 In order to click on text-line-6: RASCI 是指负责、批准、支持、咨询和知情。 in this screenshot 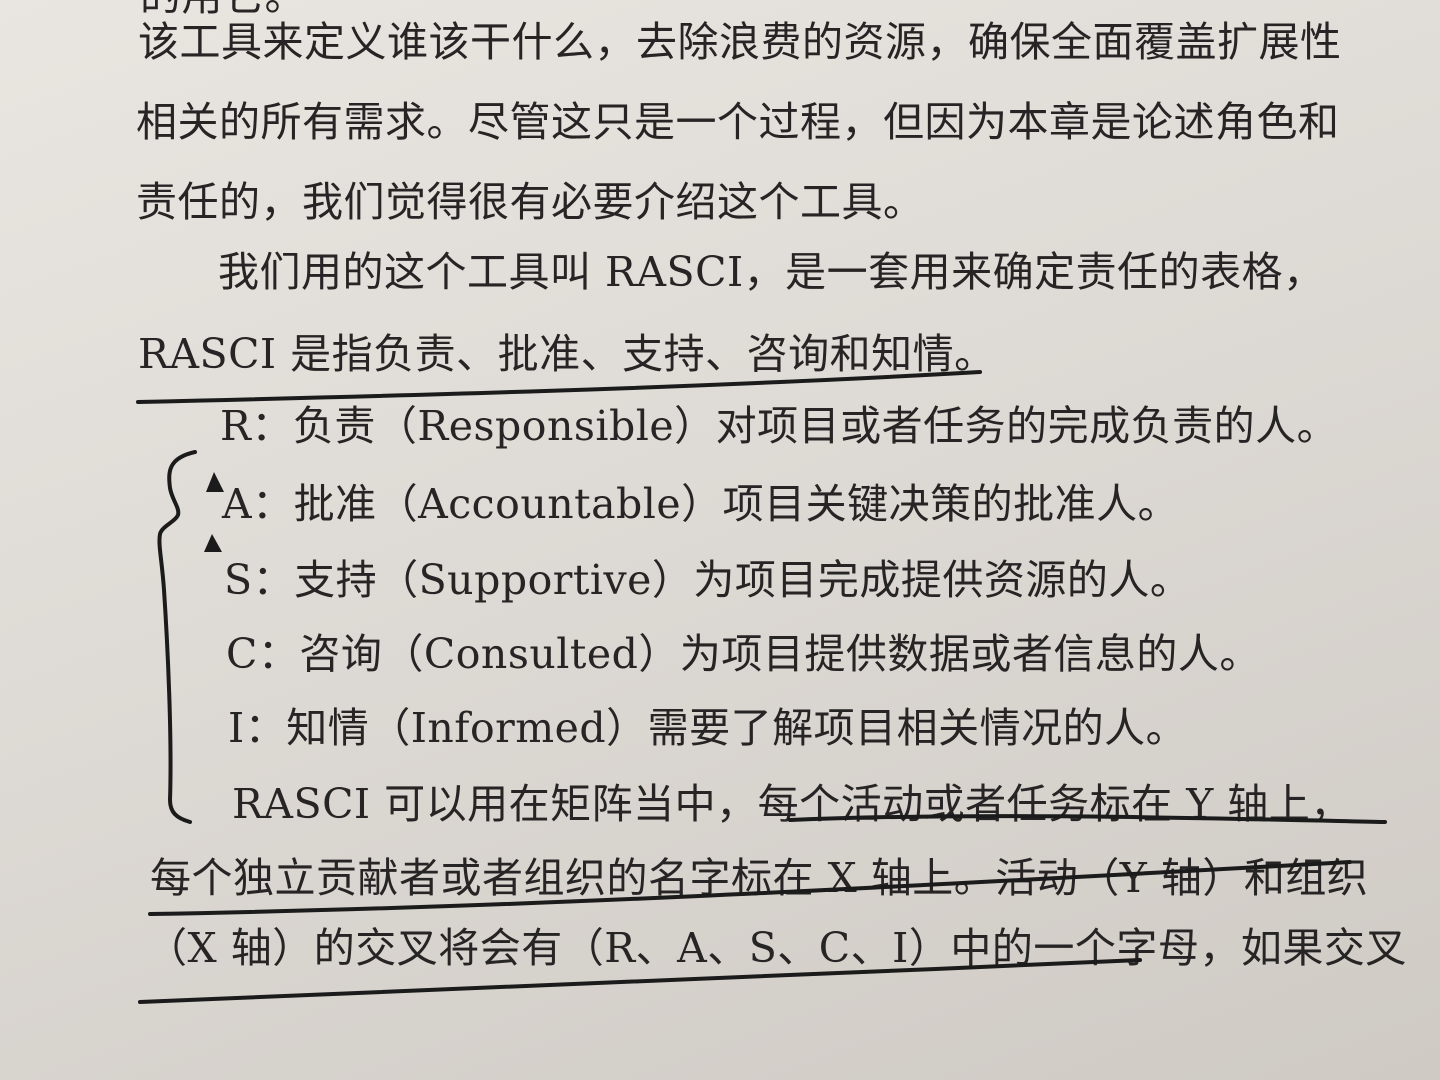, I will do `click(567, 354)`.